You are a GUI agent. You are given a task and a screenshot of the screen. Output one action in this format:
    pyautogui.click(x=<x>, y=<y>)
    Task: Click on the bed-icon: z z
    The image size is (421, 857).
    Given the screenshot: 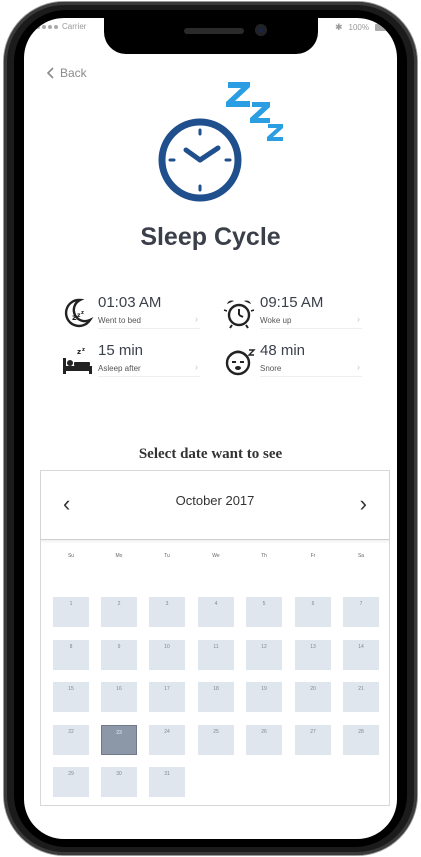 What is the action you would take?
    pyautogui.click(x=77, y=360)
    